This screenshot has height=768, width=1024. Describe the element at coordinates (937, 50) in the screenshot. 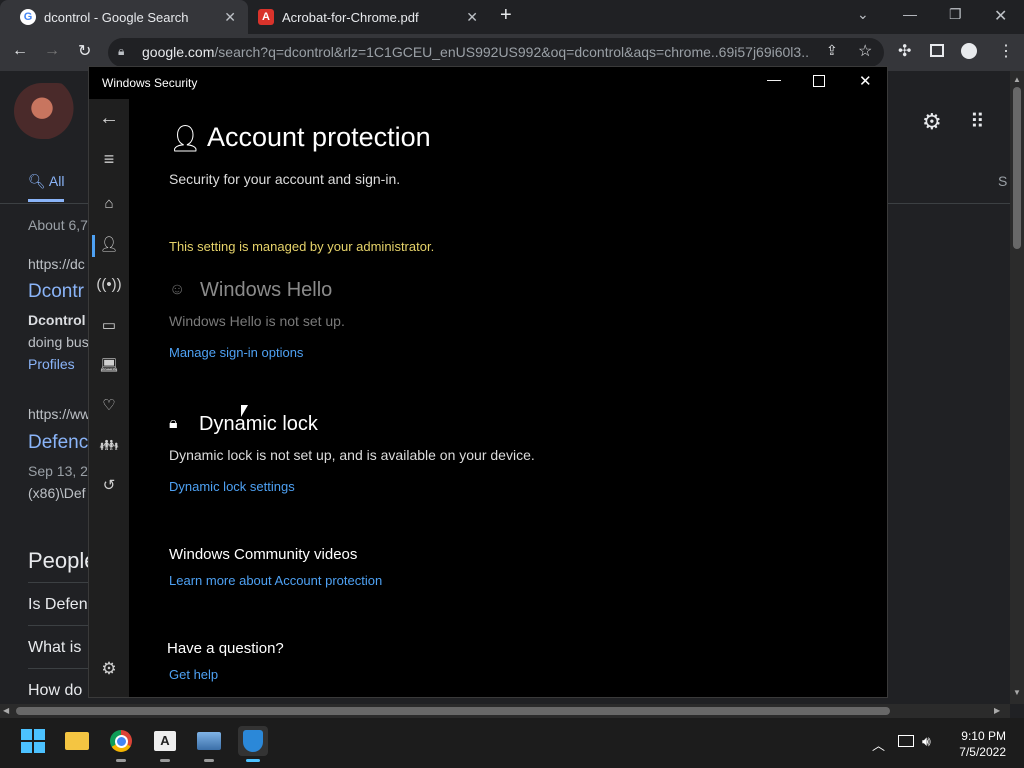

I see `side-panel-icon` at that location.